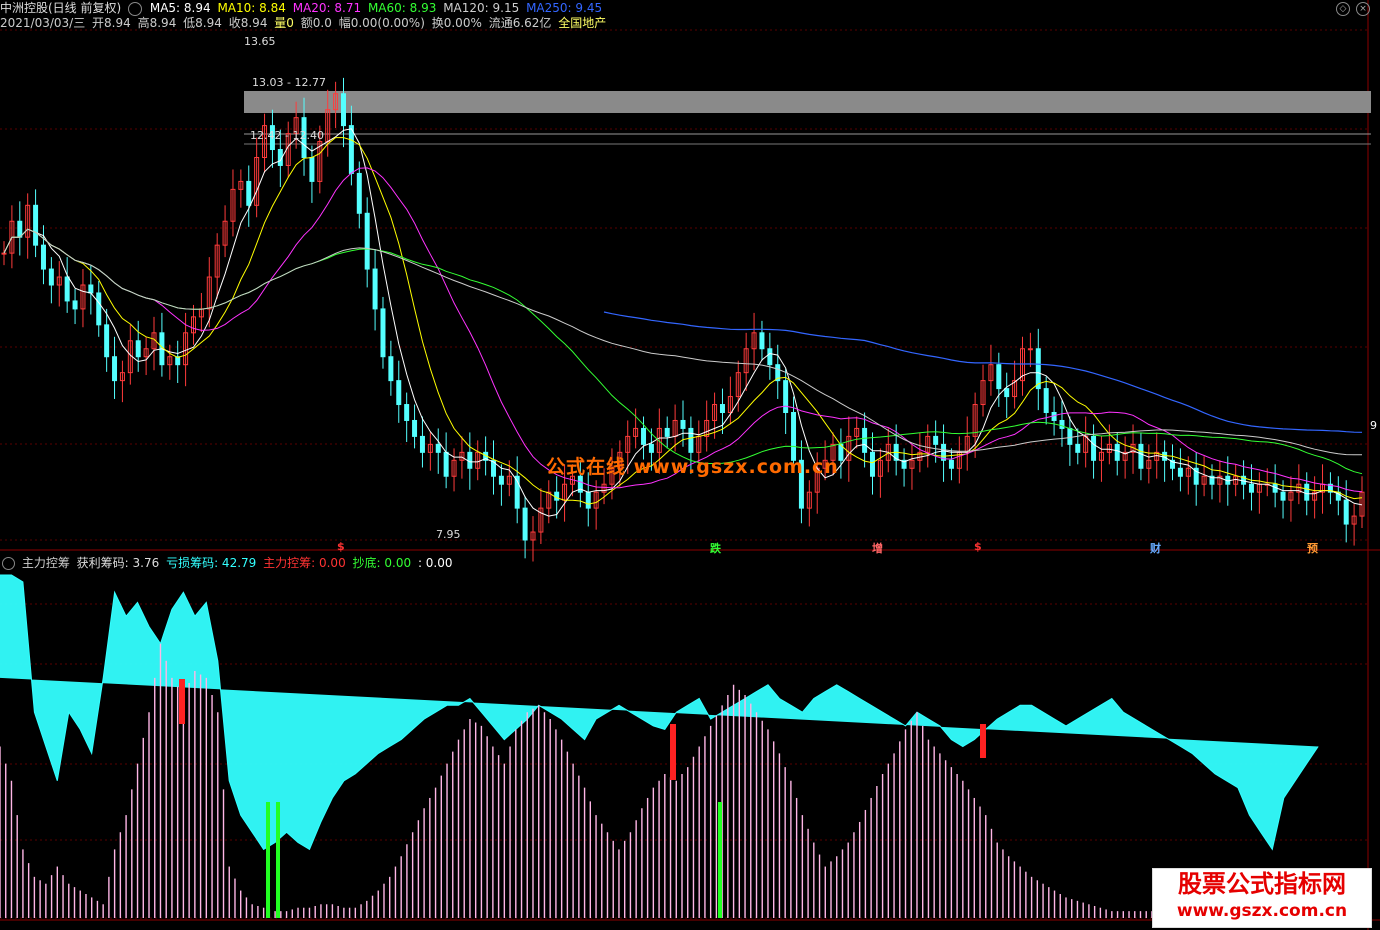 This screenshot has height=930, width=1380. I want to click on profit-chips-legend: 获利筹码: 3.76, so click(118, 563).